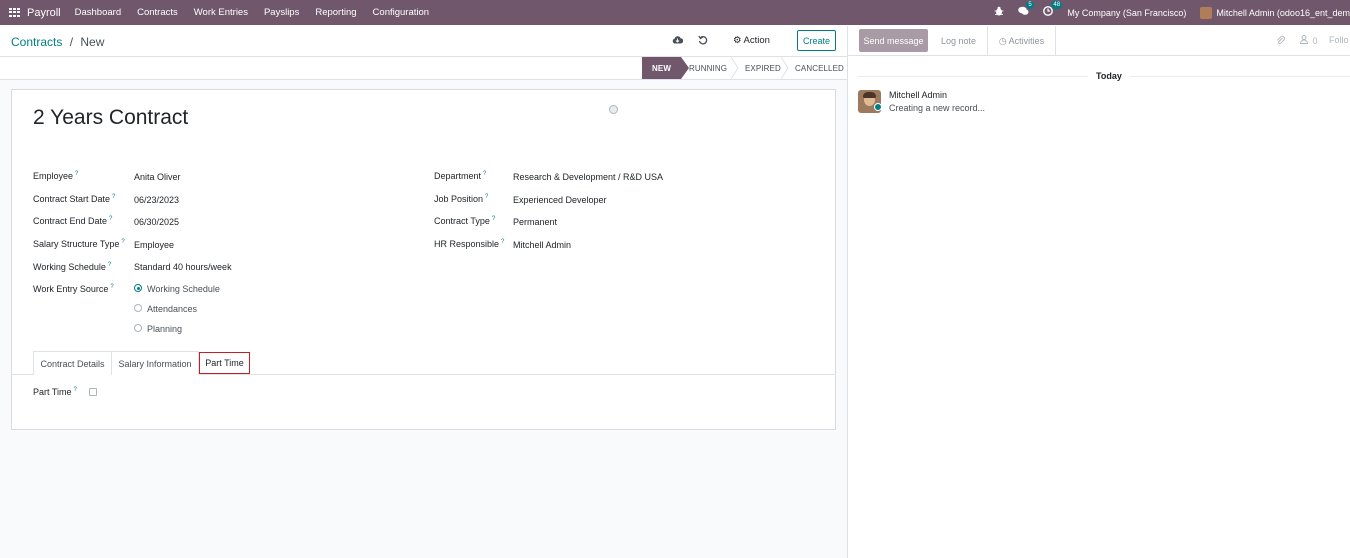 Image resolution: width=1350 pixels, height=558 pixels. What do you see at coordinates (44, 13) in the screenshot?
I see `app-name: Payroll` at bounding box center [44, 13].